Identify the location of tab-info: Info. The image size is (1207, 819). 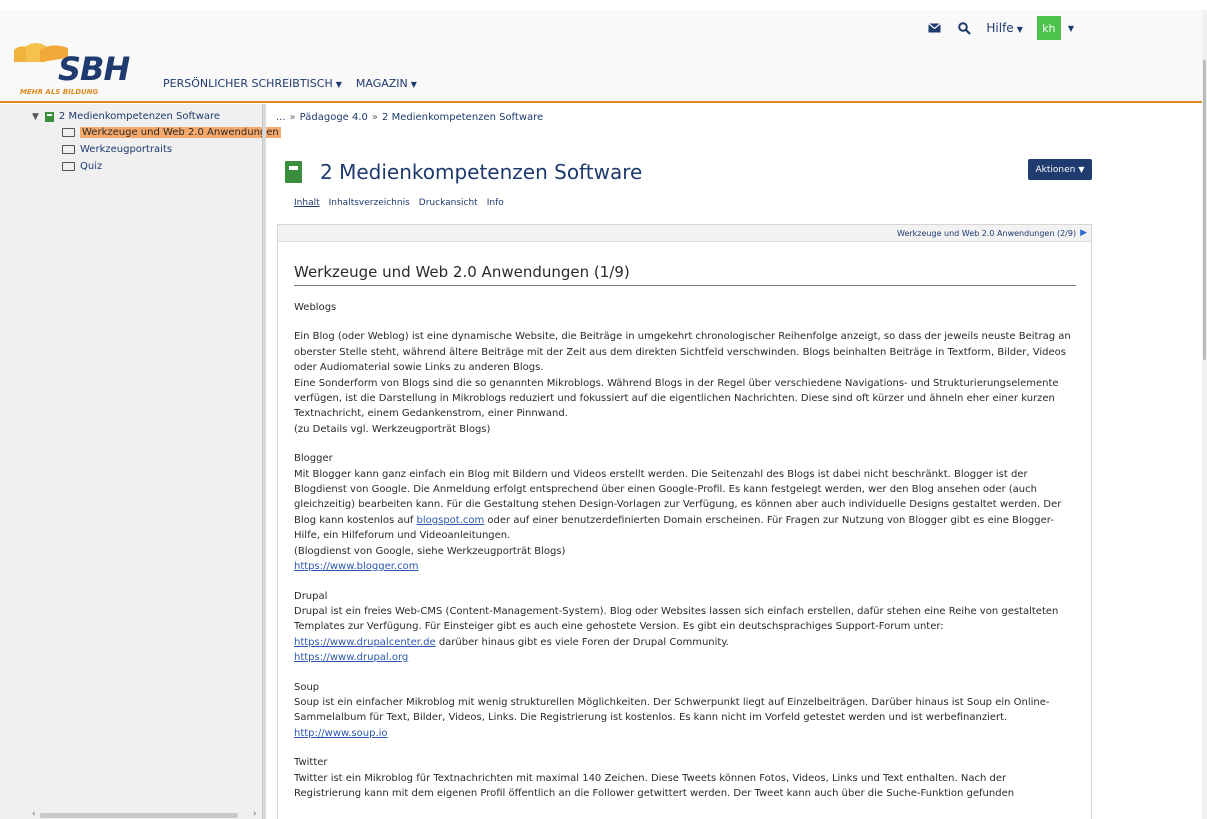
(495, 203).